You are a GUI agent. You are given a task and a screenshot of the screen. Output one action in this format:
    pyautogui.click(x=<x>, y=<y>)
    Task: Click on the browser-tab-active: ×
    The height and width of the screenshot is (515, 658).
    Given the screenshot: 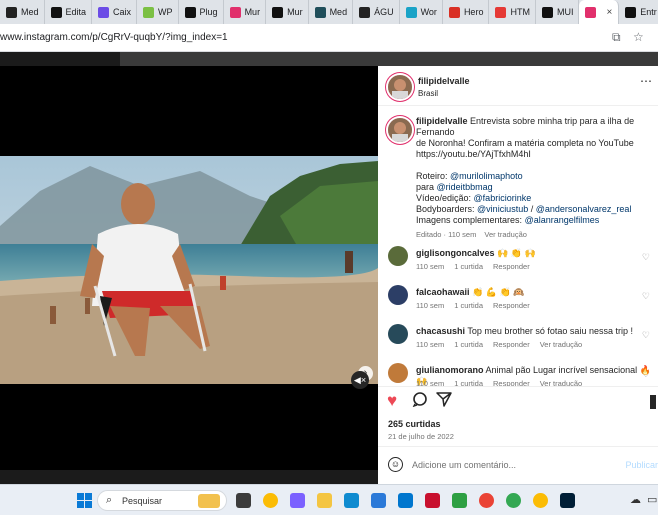 What is the action you would take?
    pyautogui.click(x=599, y=12)
    